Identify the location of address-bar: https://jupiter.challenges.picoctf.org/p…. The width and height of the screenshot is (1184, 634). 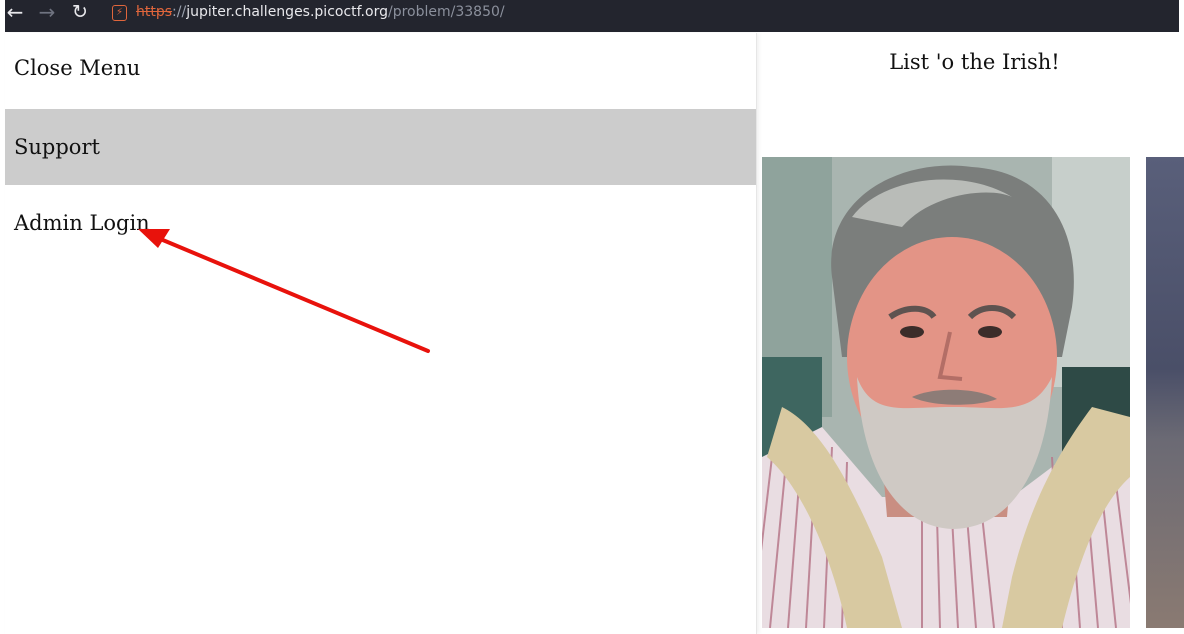
(320, 12).